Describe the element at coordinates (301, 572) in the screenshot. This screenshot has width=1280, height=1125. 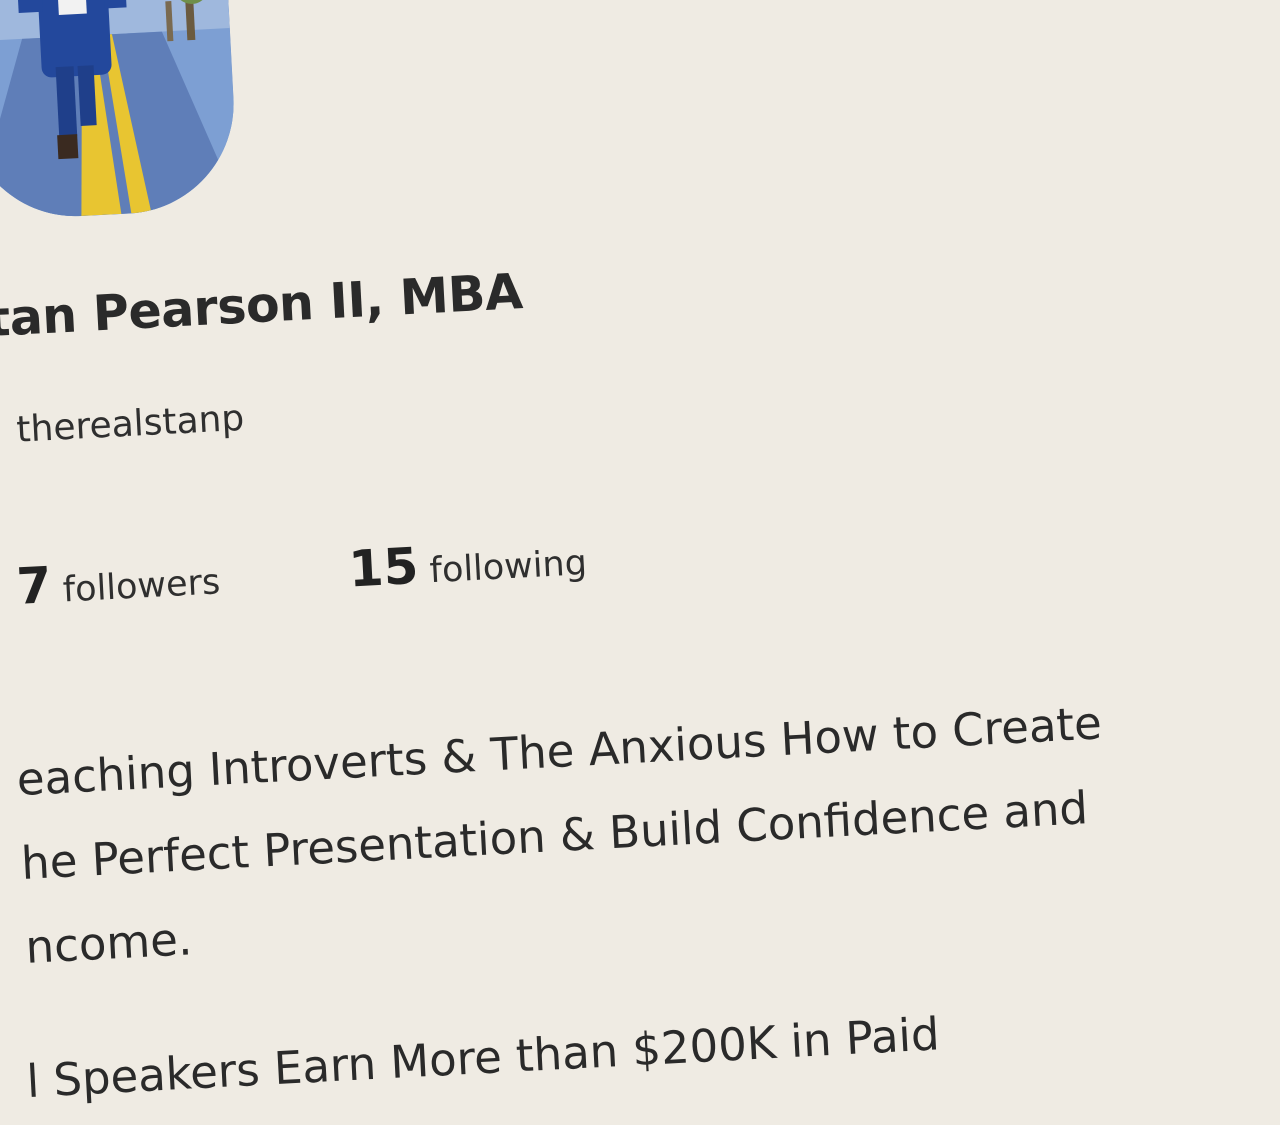
I see `profile-stats: 7 followers 15 following` at that location.